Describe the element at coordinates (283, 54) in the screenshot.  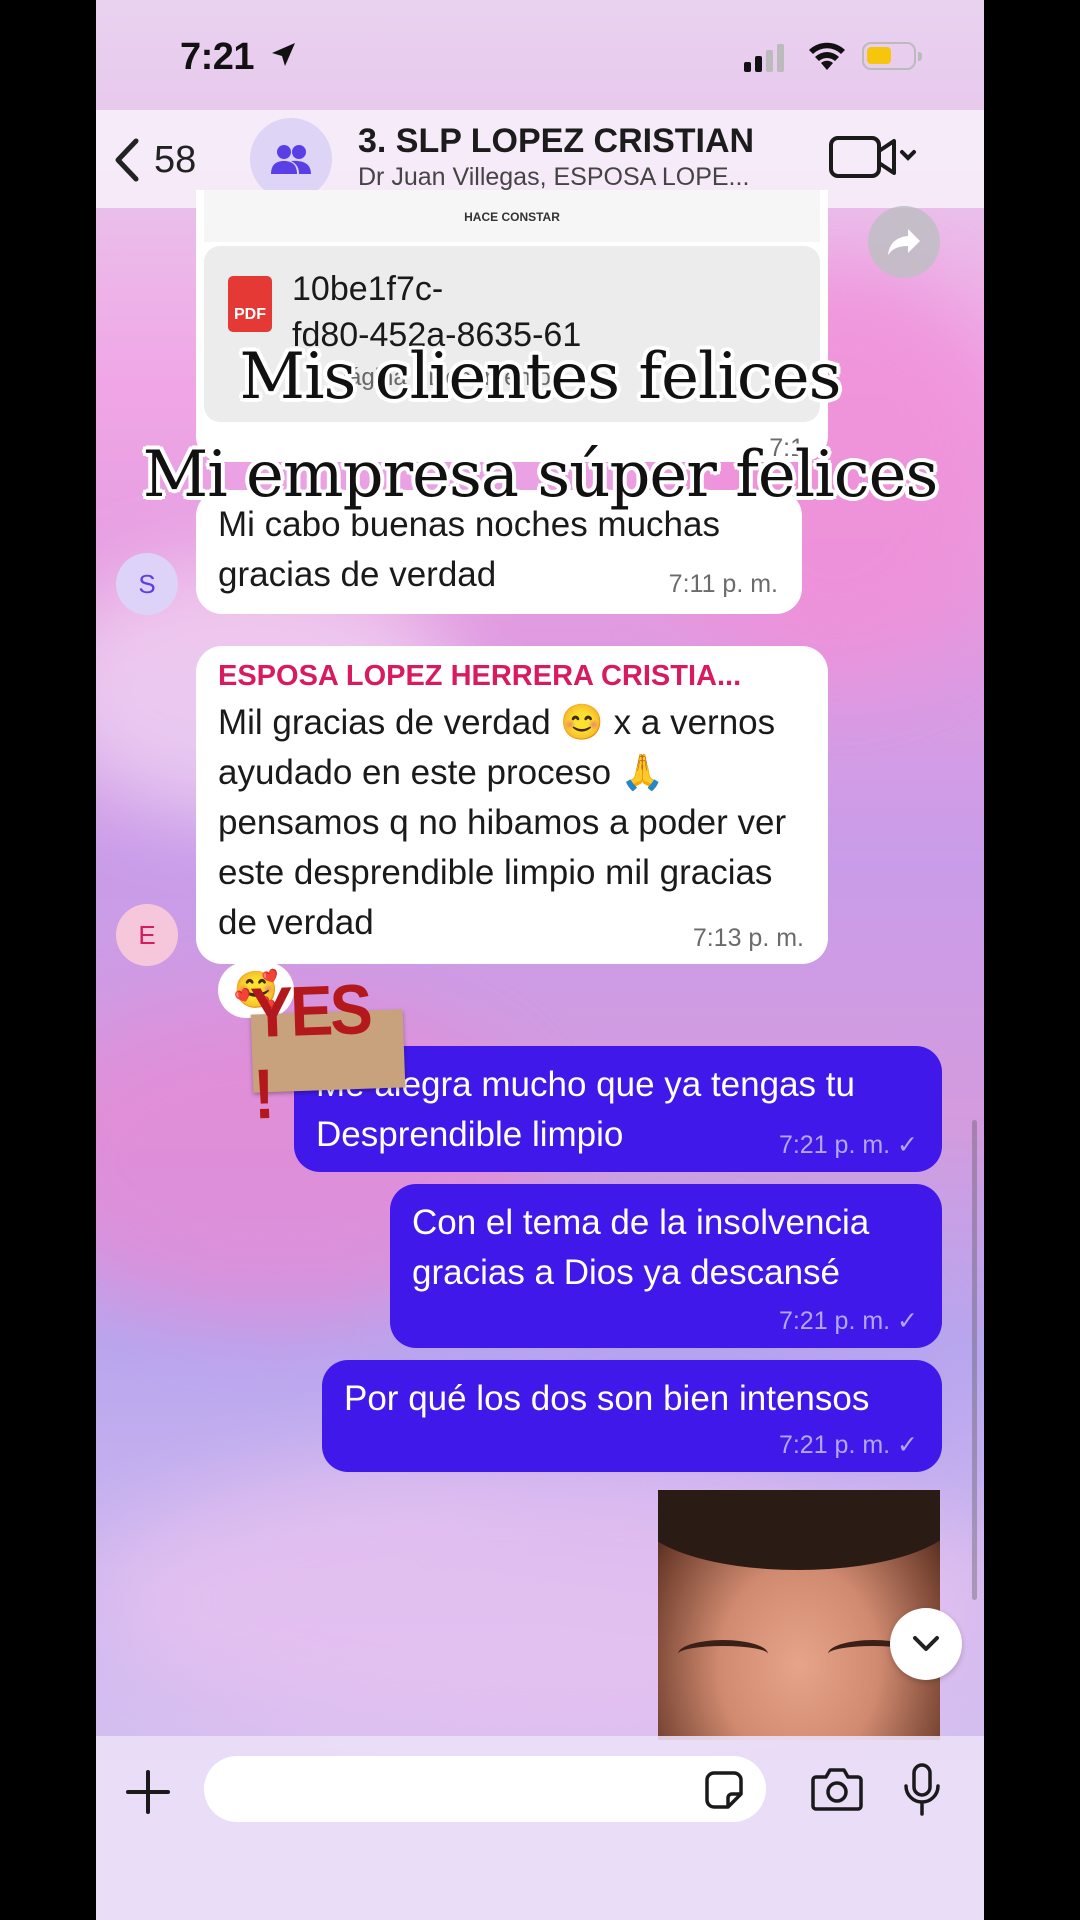
I see `location-arrow-icon` at that location.